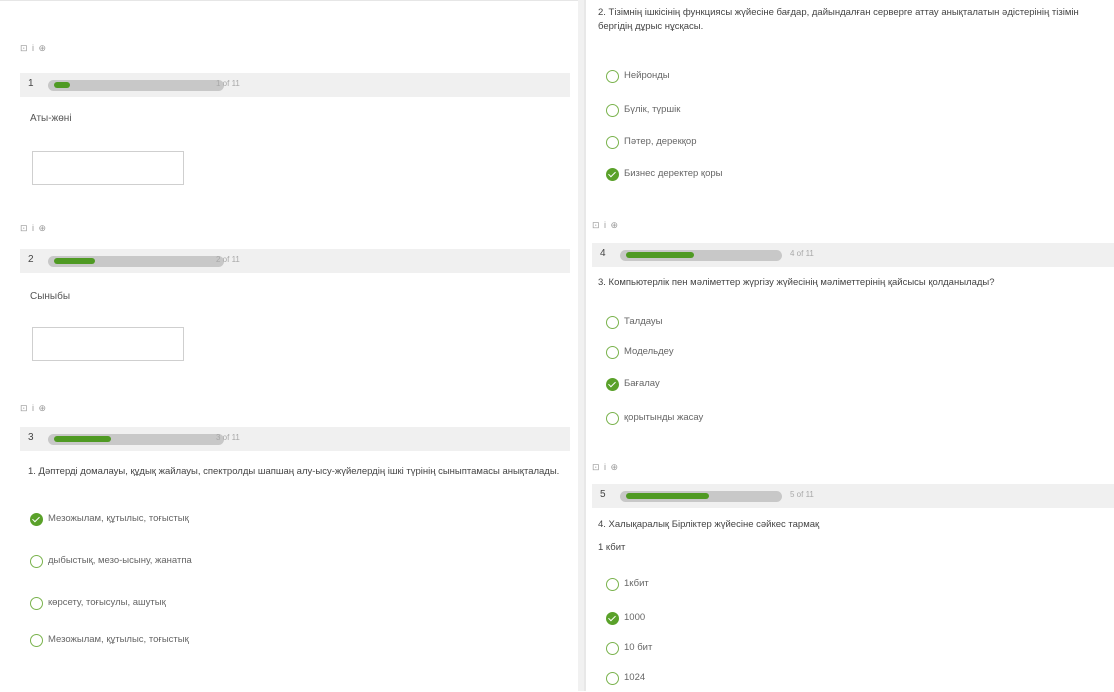  Describe the element at coordinates (62, 85) in the screenshot. I see `question-1-progress-fill` at that location.